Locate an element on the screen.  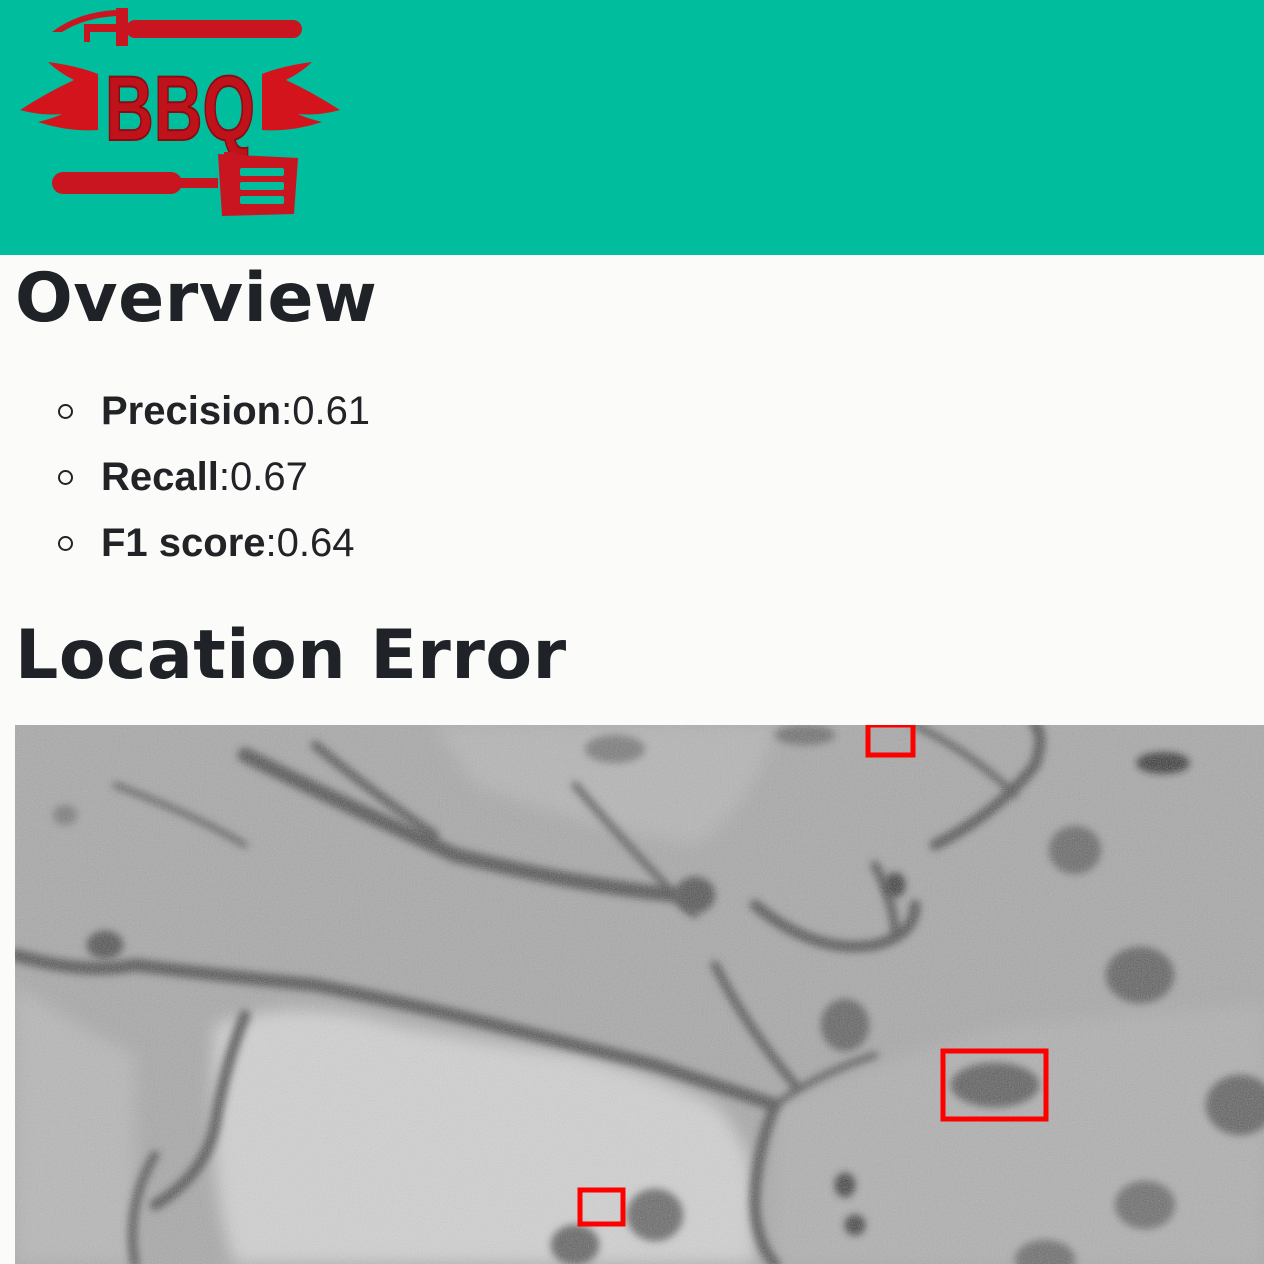
precision-value: 0.61 is located at coordinates (331, 410).